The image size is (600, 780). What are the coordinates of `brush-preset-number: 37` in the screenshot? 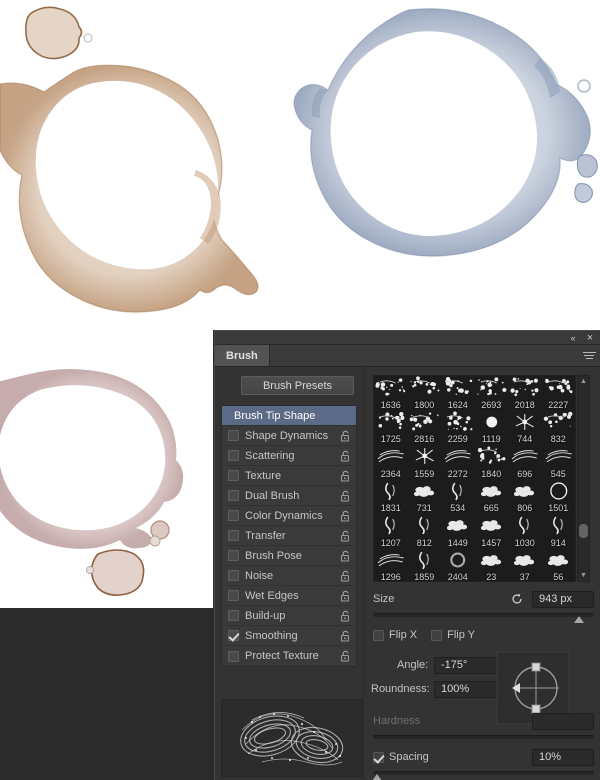 It's located at (524, 577).